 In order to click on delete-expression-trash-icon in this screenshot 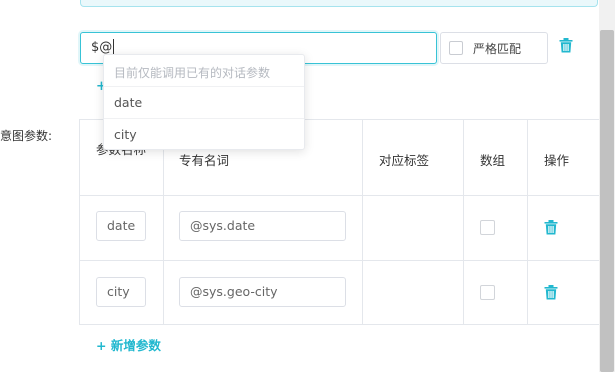, I will do `click(566, 45)`.